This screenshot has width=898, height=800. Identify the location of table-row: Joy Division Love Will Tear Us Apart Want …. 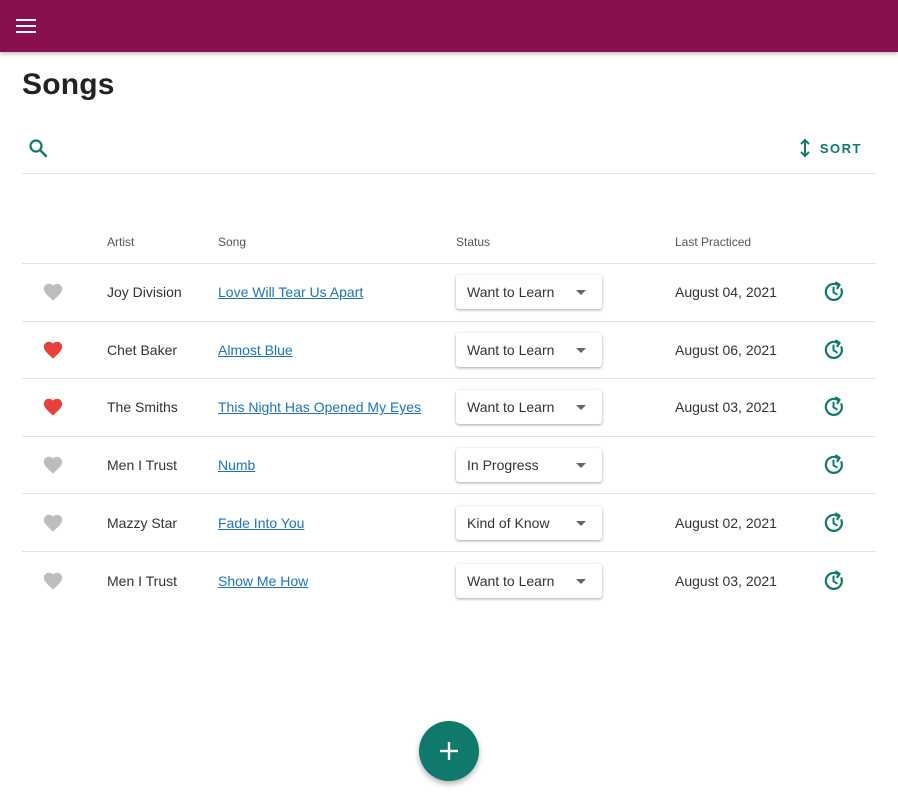
(449, 293).